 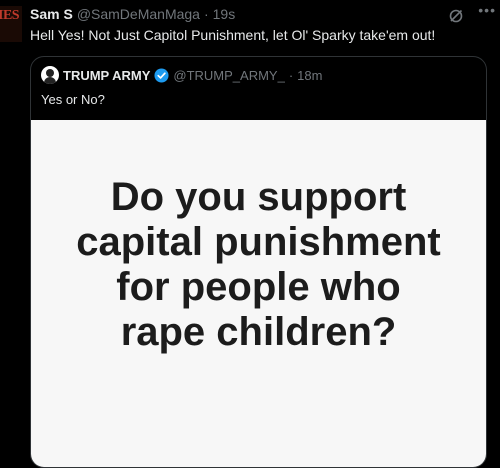 I want to click on tweet-header: Sam S @SamDeManMaga · 19s, so click(x=240, y=16).